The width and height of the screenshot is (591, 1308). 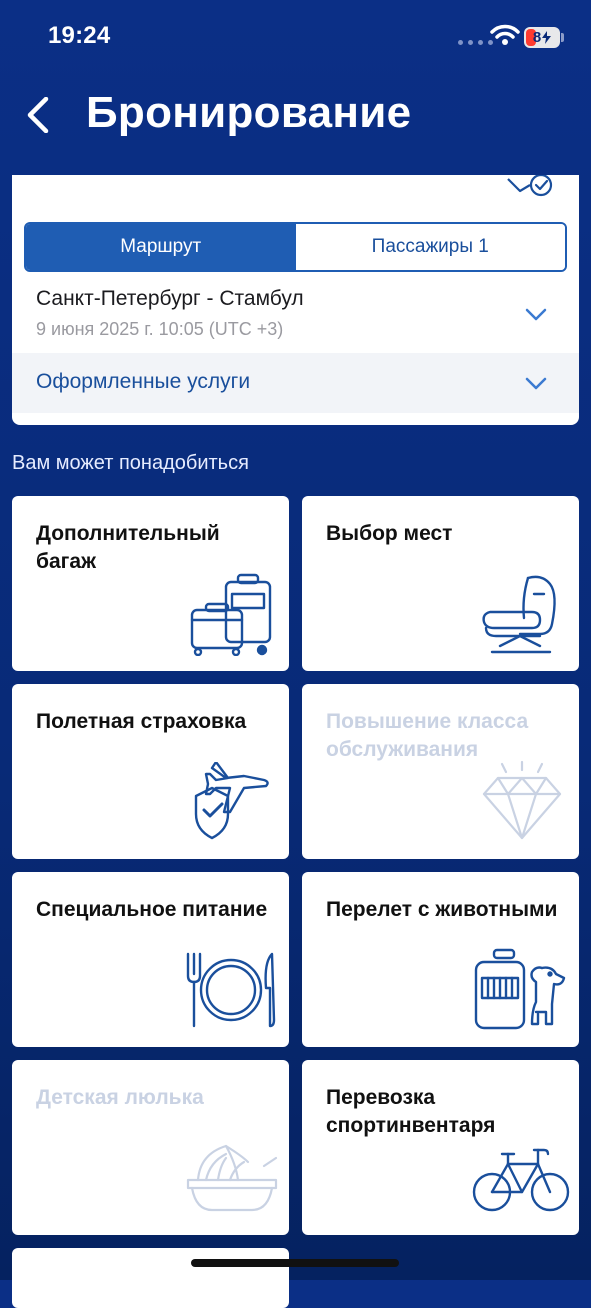 What do you see at coordinates (130, 463) in the screenshot?
I see `section-title: Вам может понадобиться` at bounding box center [130, 463].